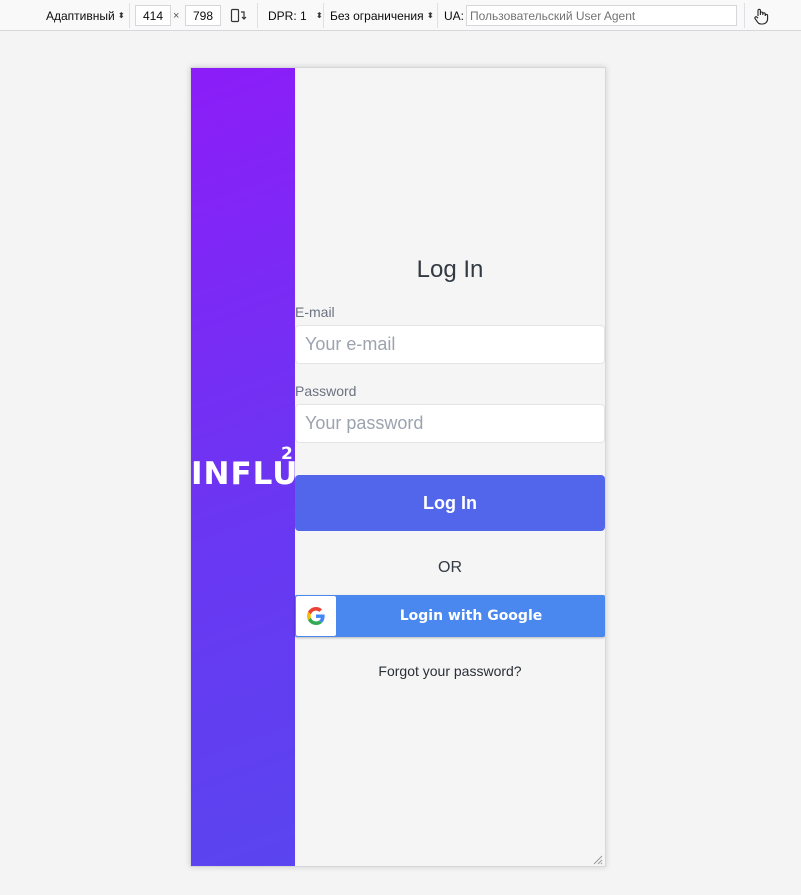  What do you see at coordinates (450, 567) in the screenshot?
I see `or-divider-text: OR` at bounding box center [450, 567].